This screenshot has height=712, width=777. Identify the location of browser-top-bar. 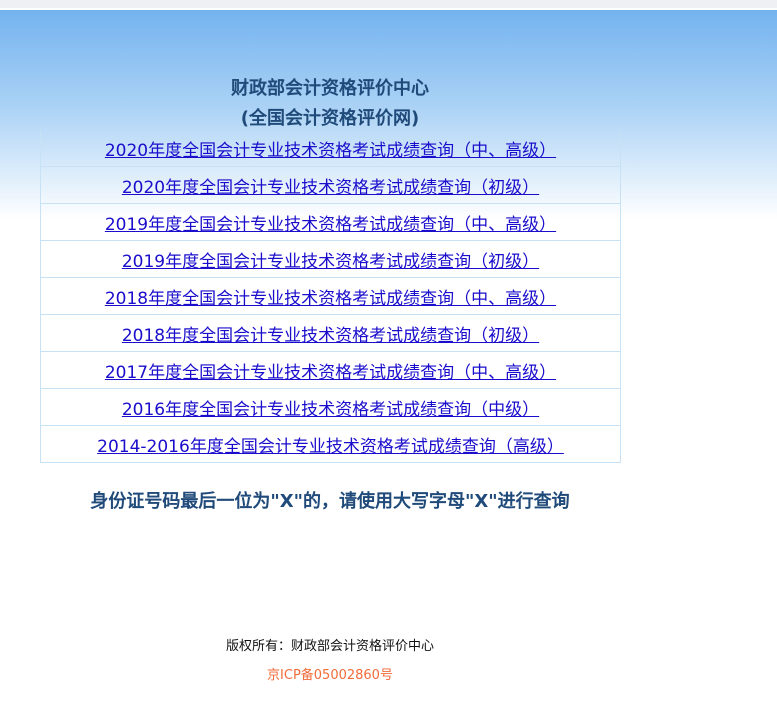
(388, 4).